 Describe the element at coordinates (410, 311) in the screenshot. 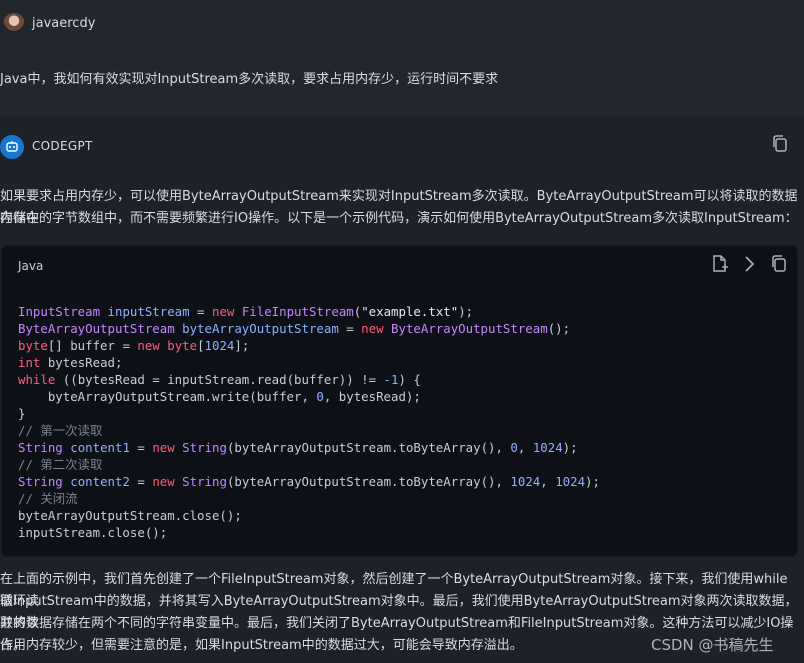

I see `code-token: "example.txt"` at that location.